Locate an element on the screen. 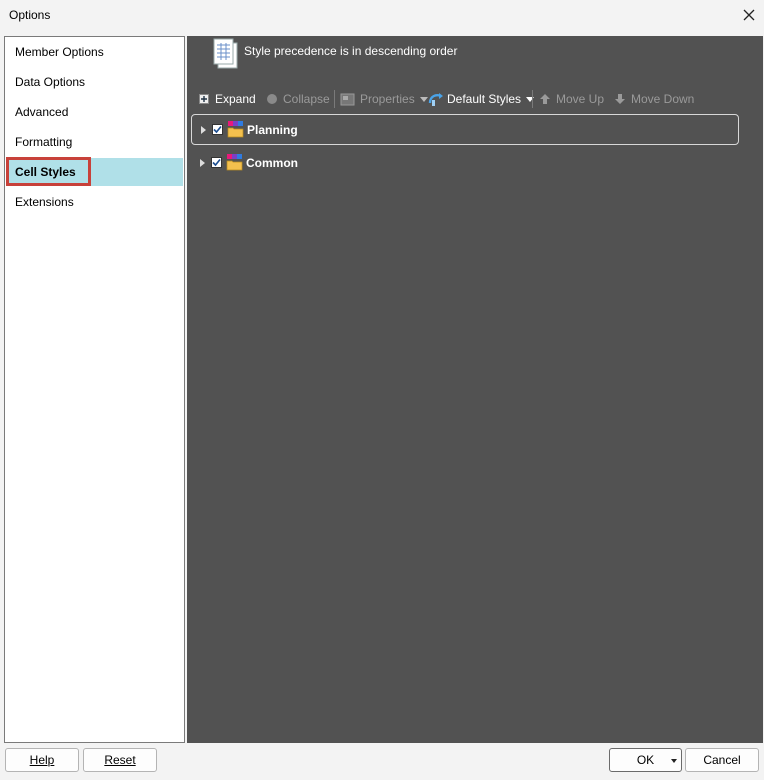 This screenshot has width=764, height=780. properties-button: Properties is located at coordinates (384, 99).